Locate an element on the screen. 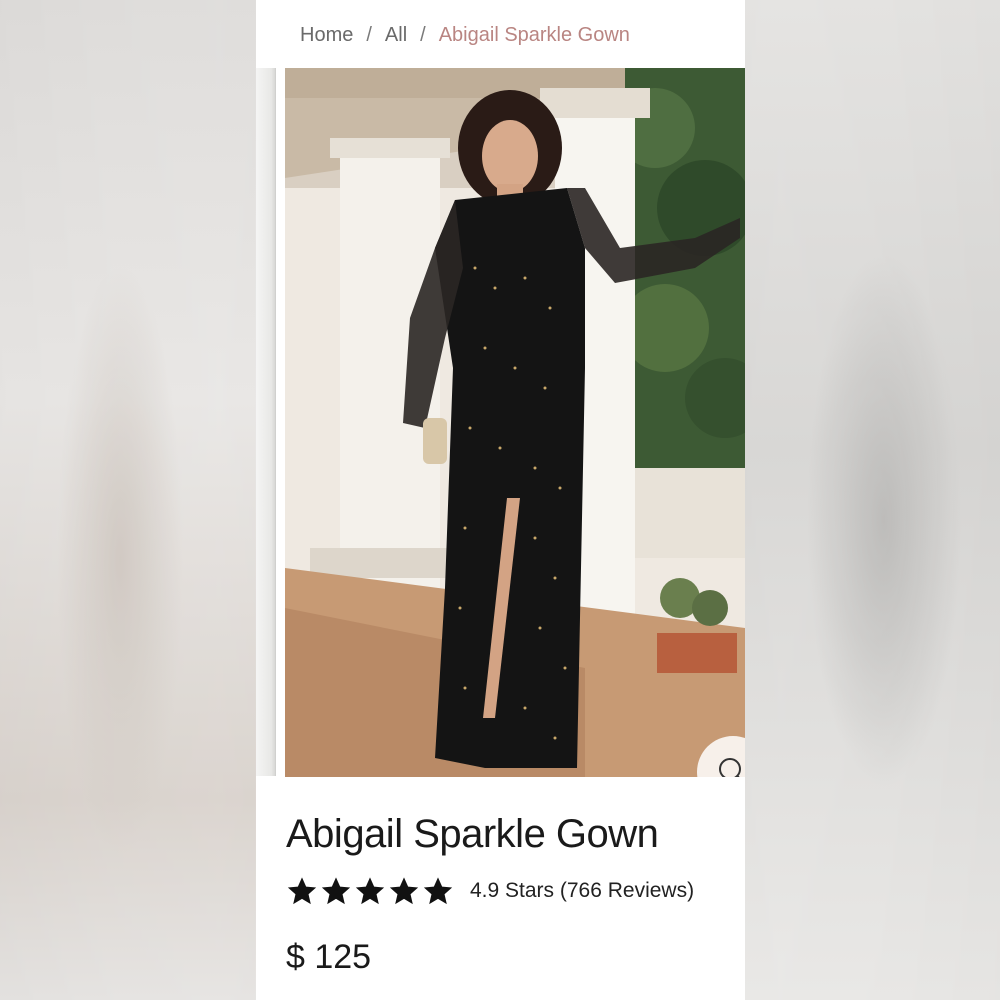  breadcrumb: Home / All / Abigail Sparkle Gown is located at coordinates (465, 35).